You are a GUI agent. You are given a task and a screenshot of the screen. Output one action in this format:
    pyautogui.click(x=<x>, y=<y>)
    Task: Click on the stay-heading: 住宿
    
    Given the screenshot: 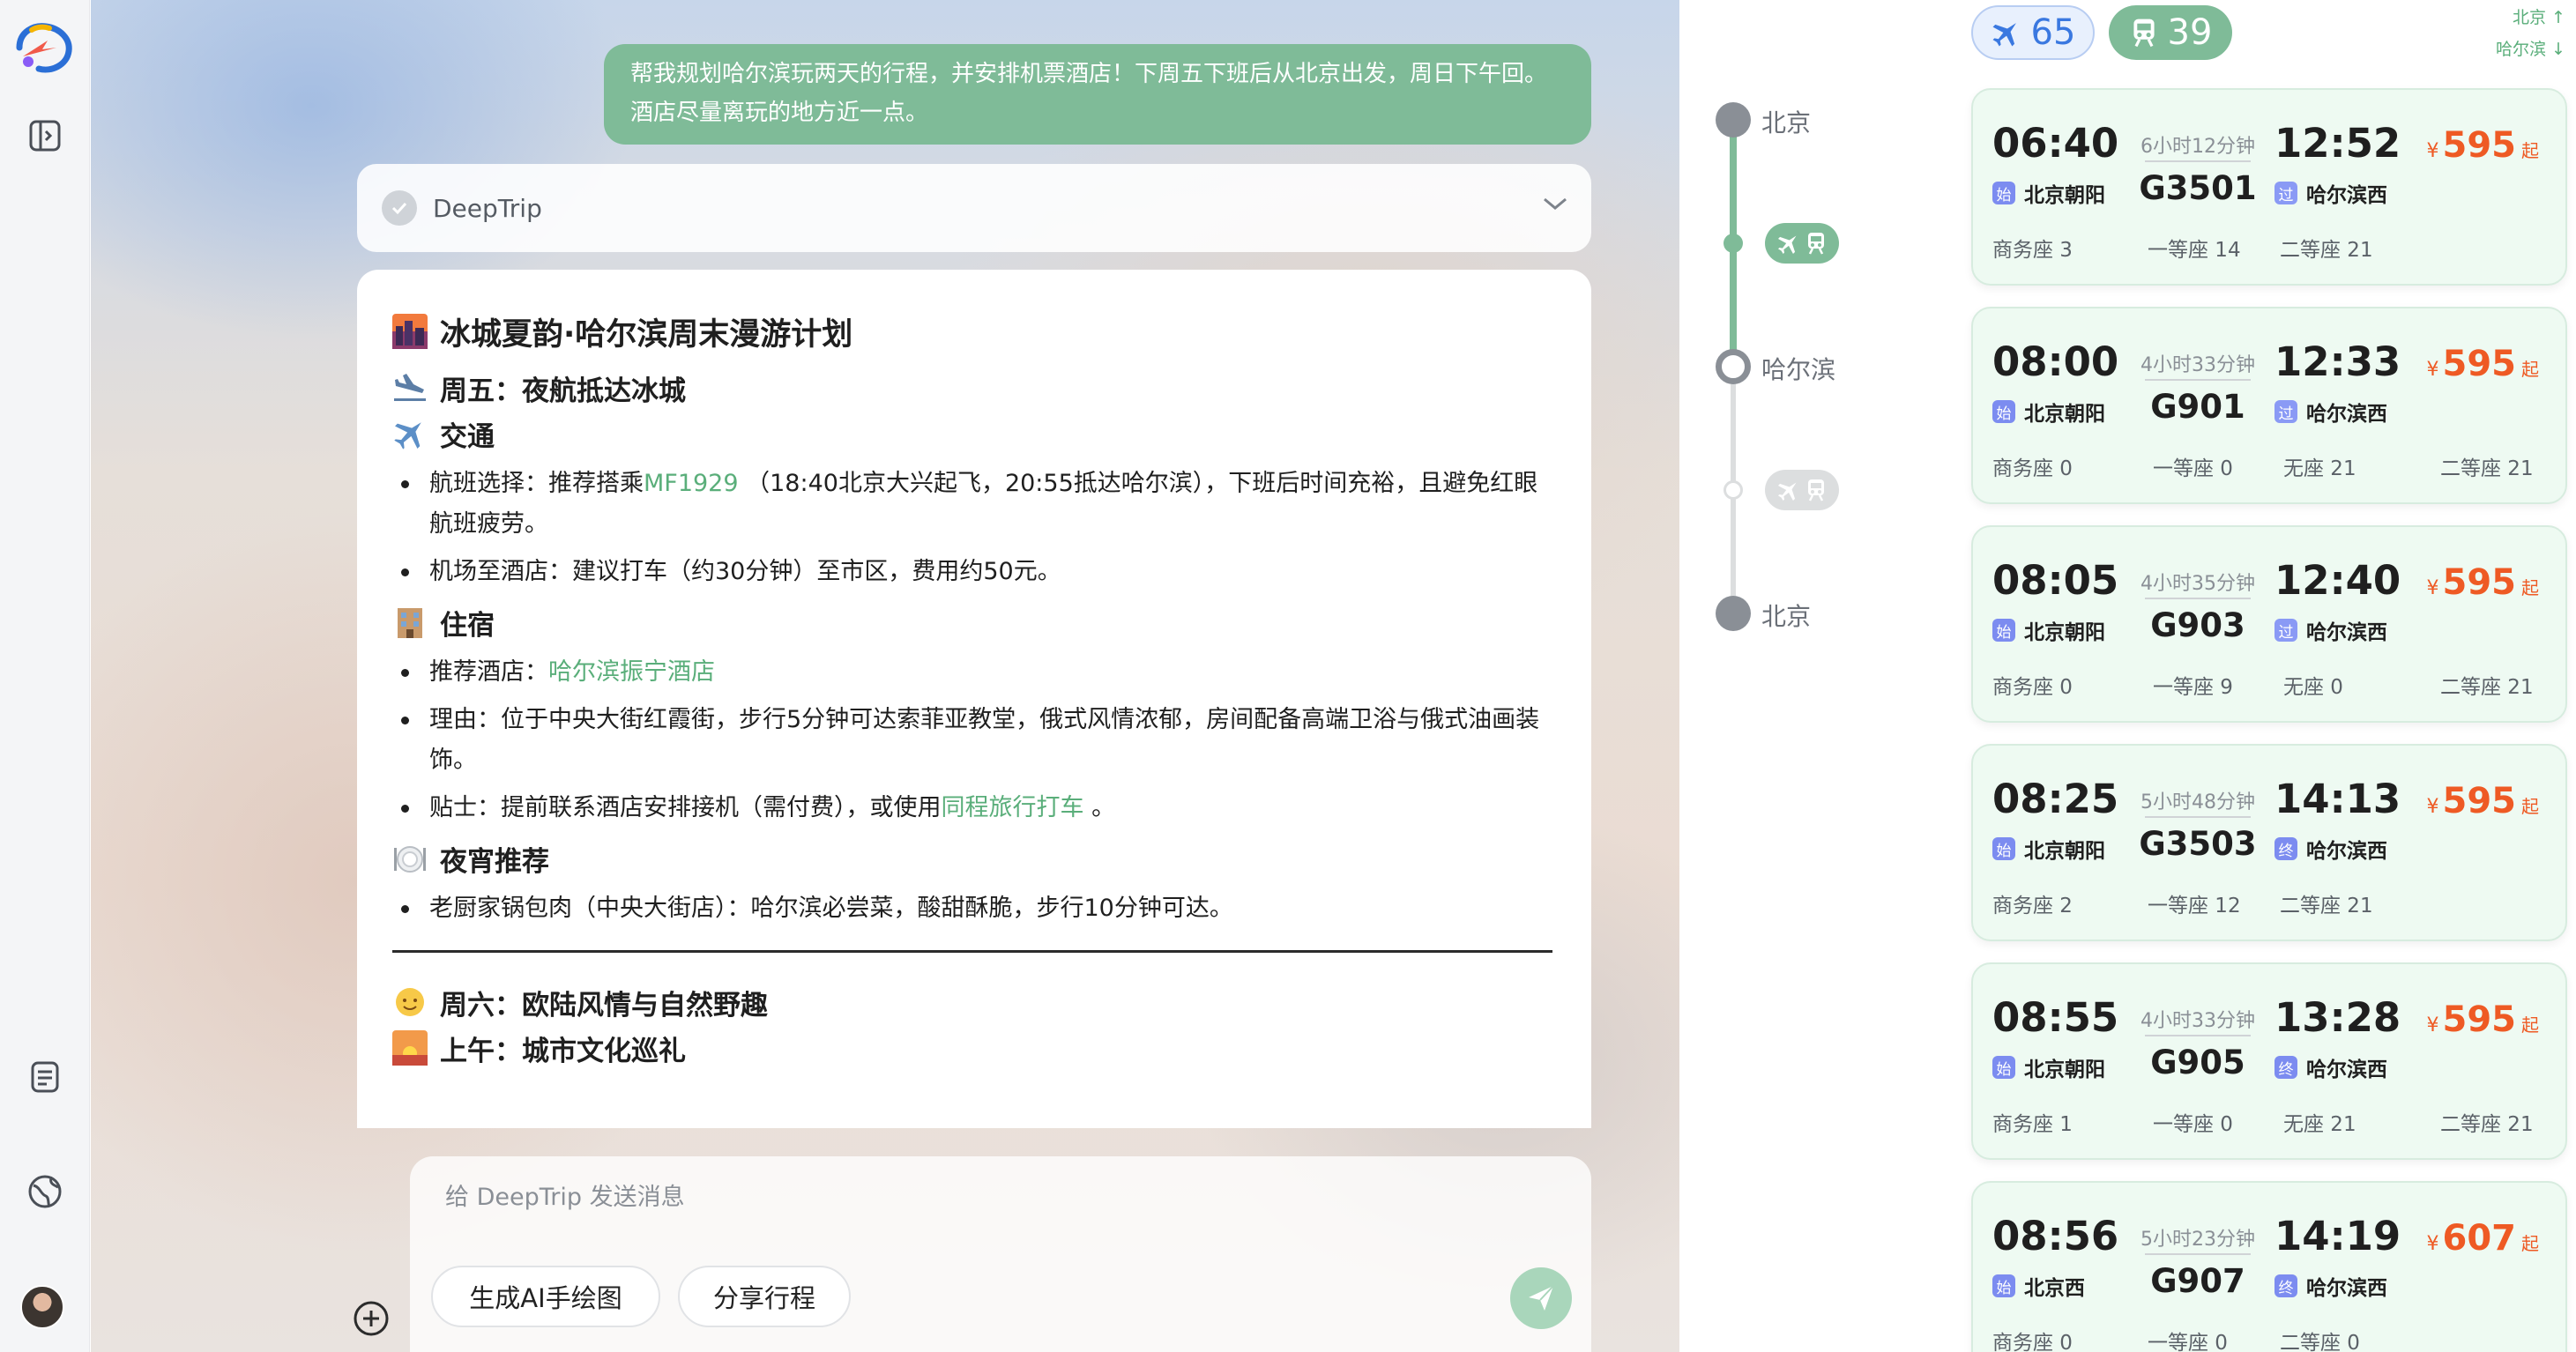 What is the action you would take?
    pyautogui.click(x=974, y=622)
    